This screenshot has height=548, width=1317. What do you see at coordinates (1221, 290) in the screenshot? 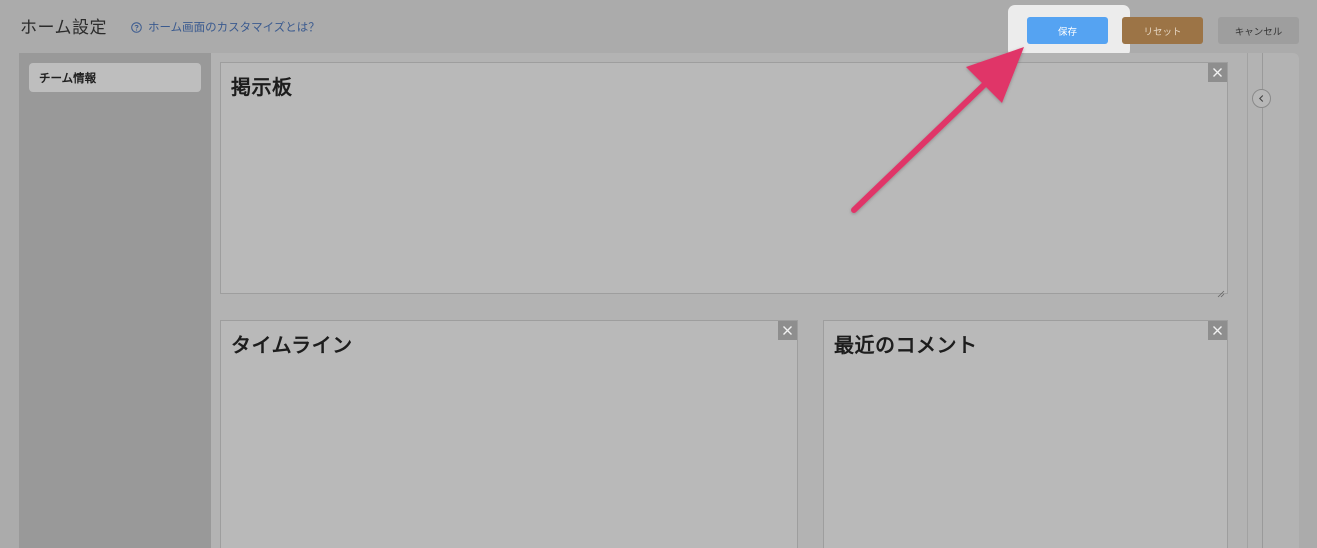
I see `resize-grip-icon` at bounding box center [1221, 290].